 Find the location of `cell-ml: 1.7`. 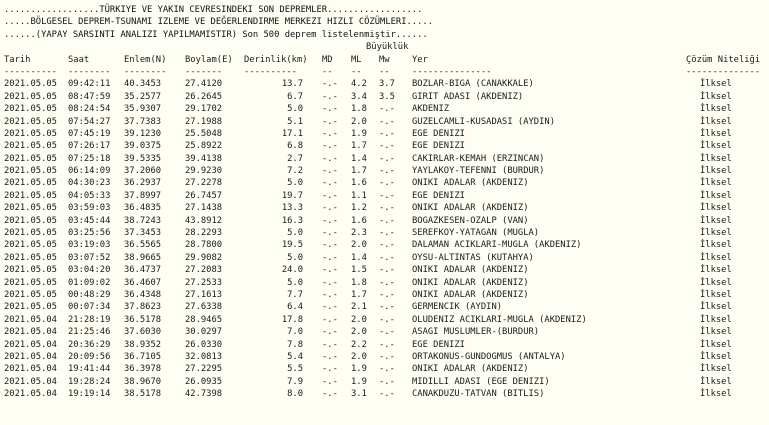

cell-ml: 1.7 is located at coordinates (359, 171).